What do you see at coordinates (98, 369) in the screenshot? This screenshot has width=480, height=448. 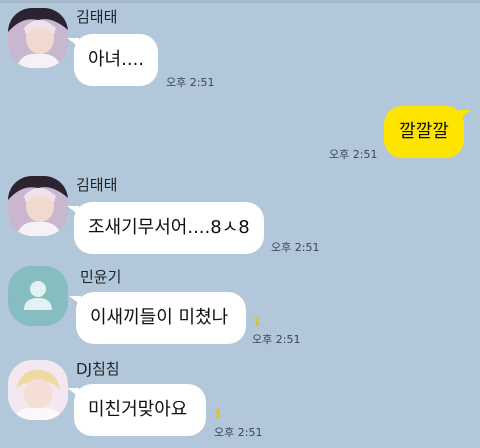 I see `sender-name: DJ침침` at bounding box center [98, 369].